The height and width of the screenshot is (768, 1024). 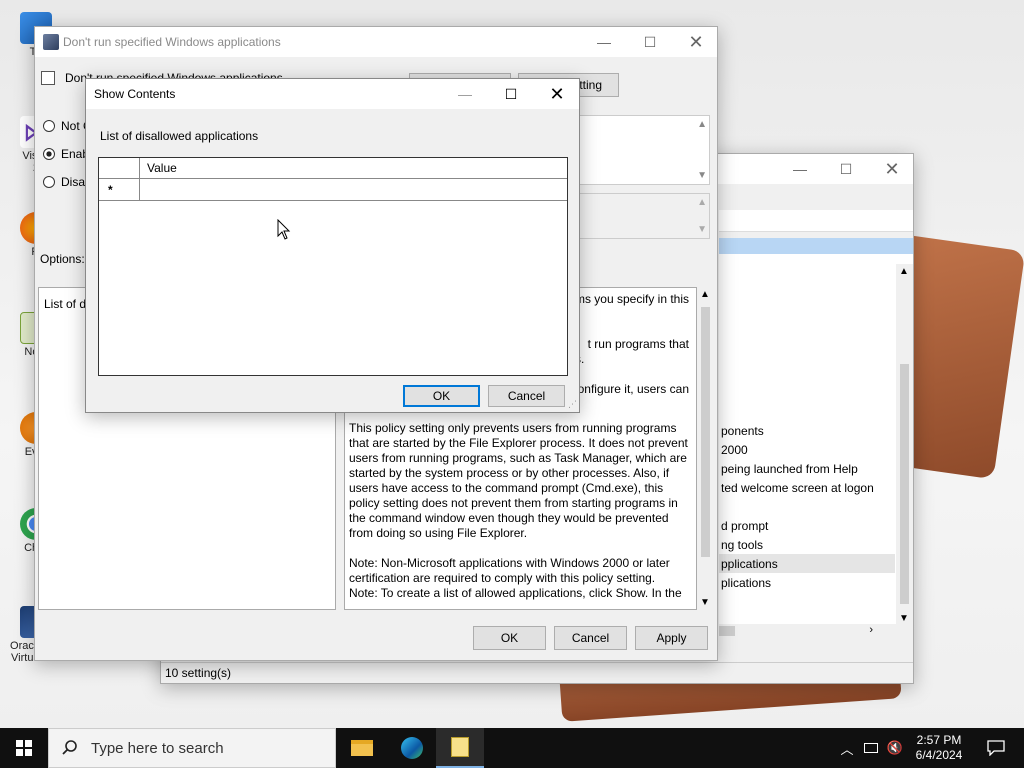 I want to click on status-text: 10 setting(s), so click(x=198, y=673).